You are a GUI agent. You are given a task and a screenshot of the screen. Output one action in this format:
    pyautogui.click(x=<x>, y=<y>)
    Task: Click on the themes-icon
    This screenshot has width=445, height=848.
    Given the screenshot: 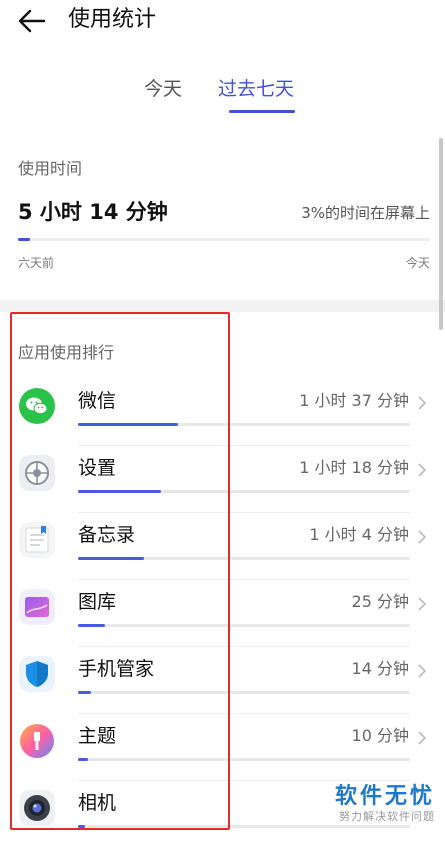 What is the action you would take?
    pyautogui.click(x=37, y=741)
    